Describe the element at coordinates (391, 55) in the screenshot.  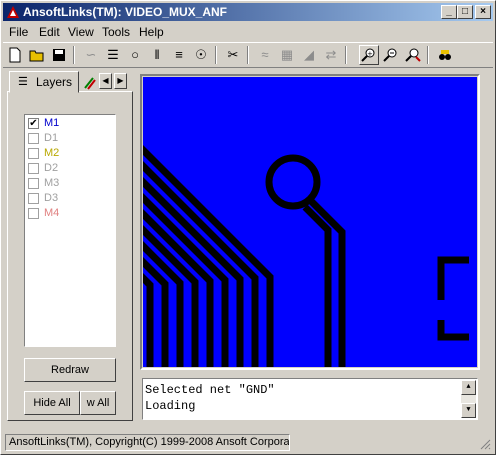
I see `zoom-out-icon` at that location.